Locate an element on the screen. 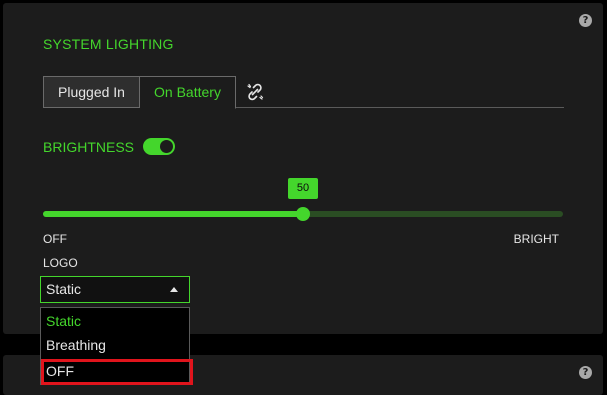  section-title: SYSTEM LIGHTING is located at coordinates (108, 44).